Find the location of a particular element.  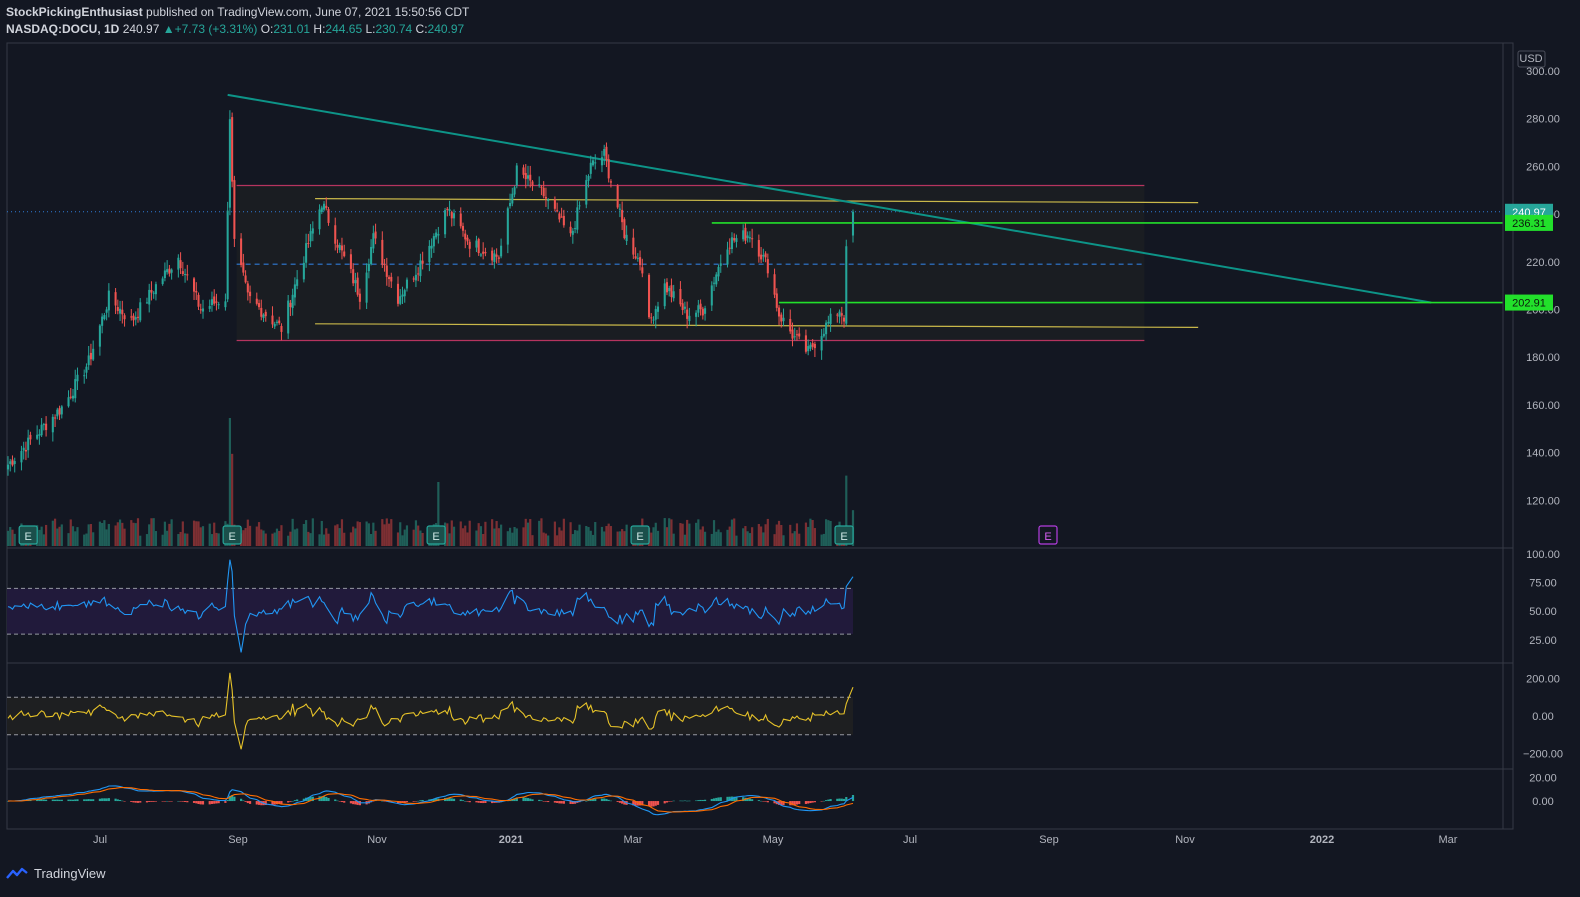

price-tag-label: 202.91 is located at coordinates (1529, 304).